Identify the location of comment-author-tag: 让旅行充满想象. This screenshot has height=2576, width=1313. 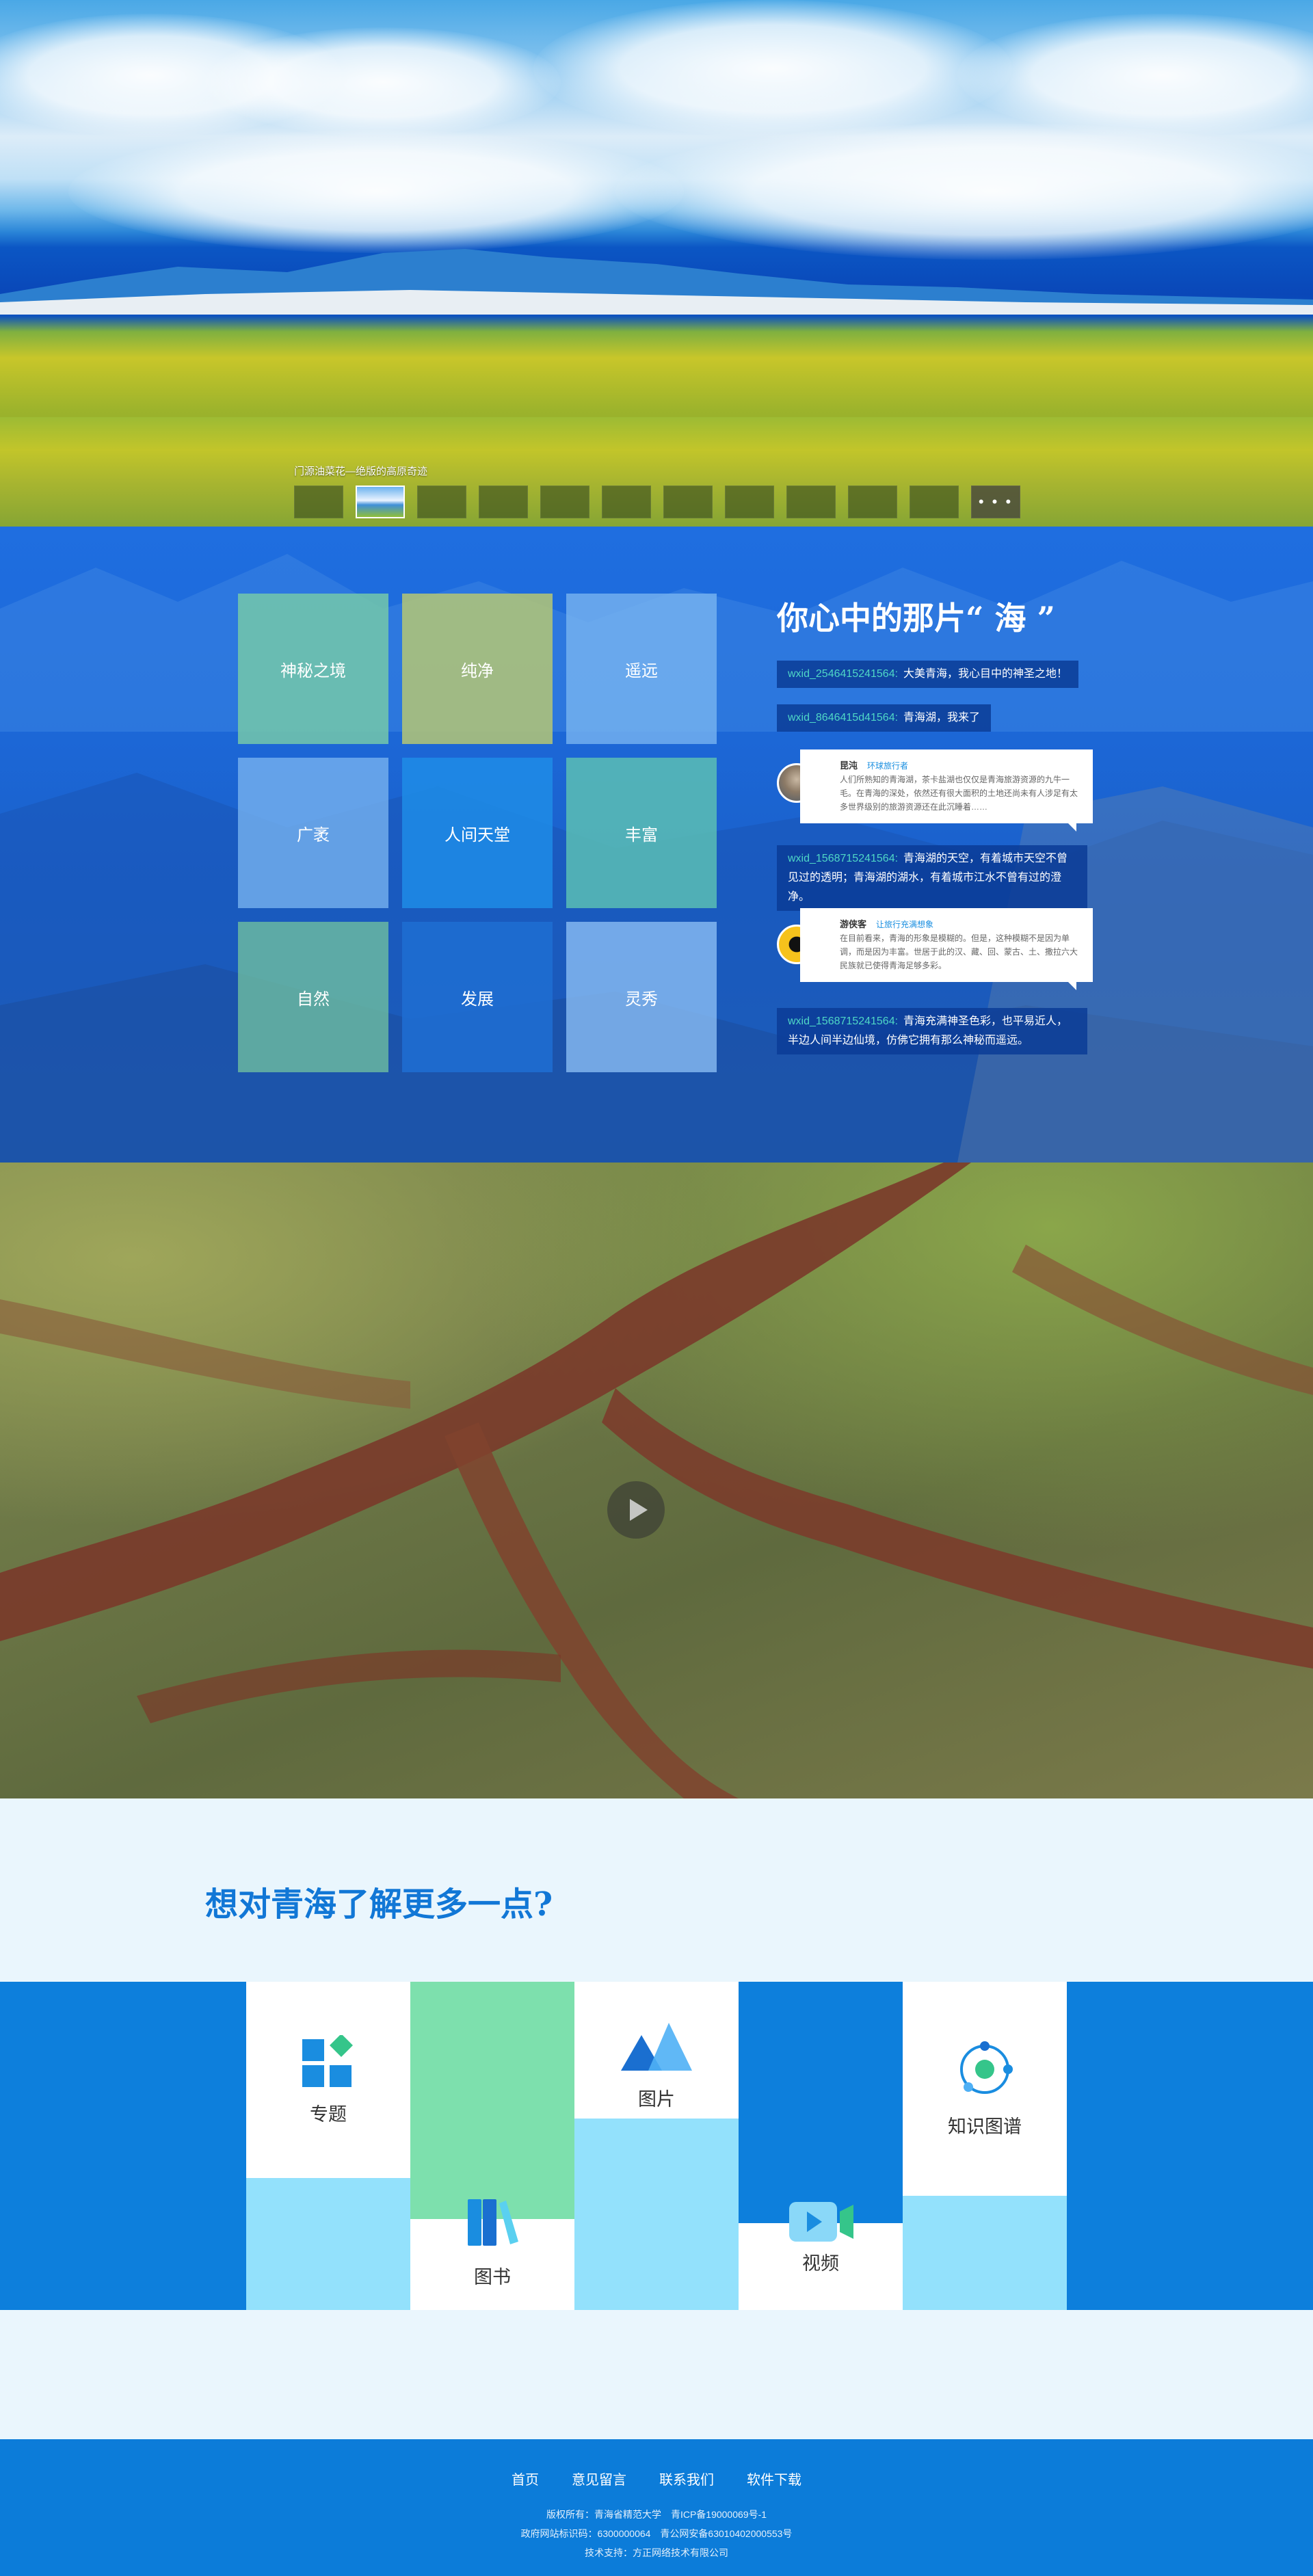
(905, 924).